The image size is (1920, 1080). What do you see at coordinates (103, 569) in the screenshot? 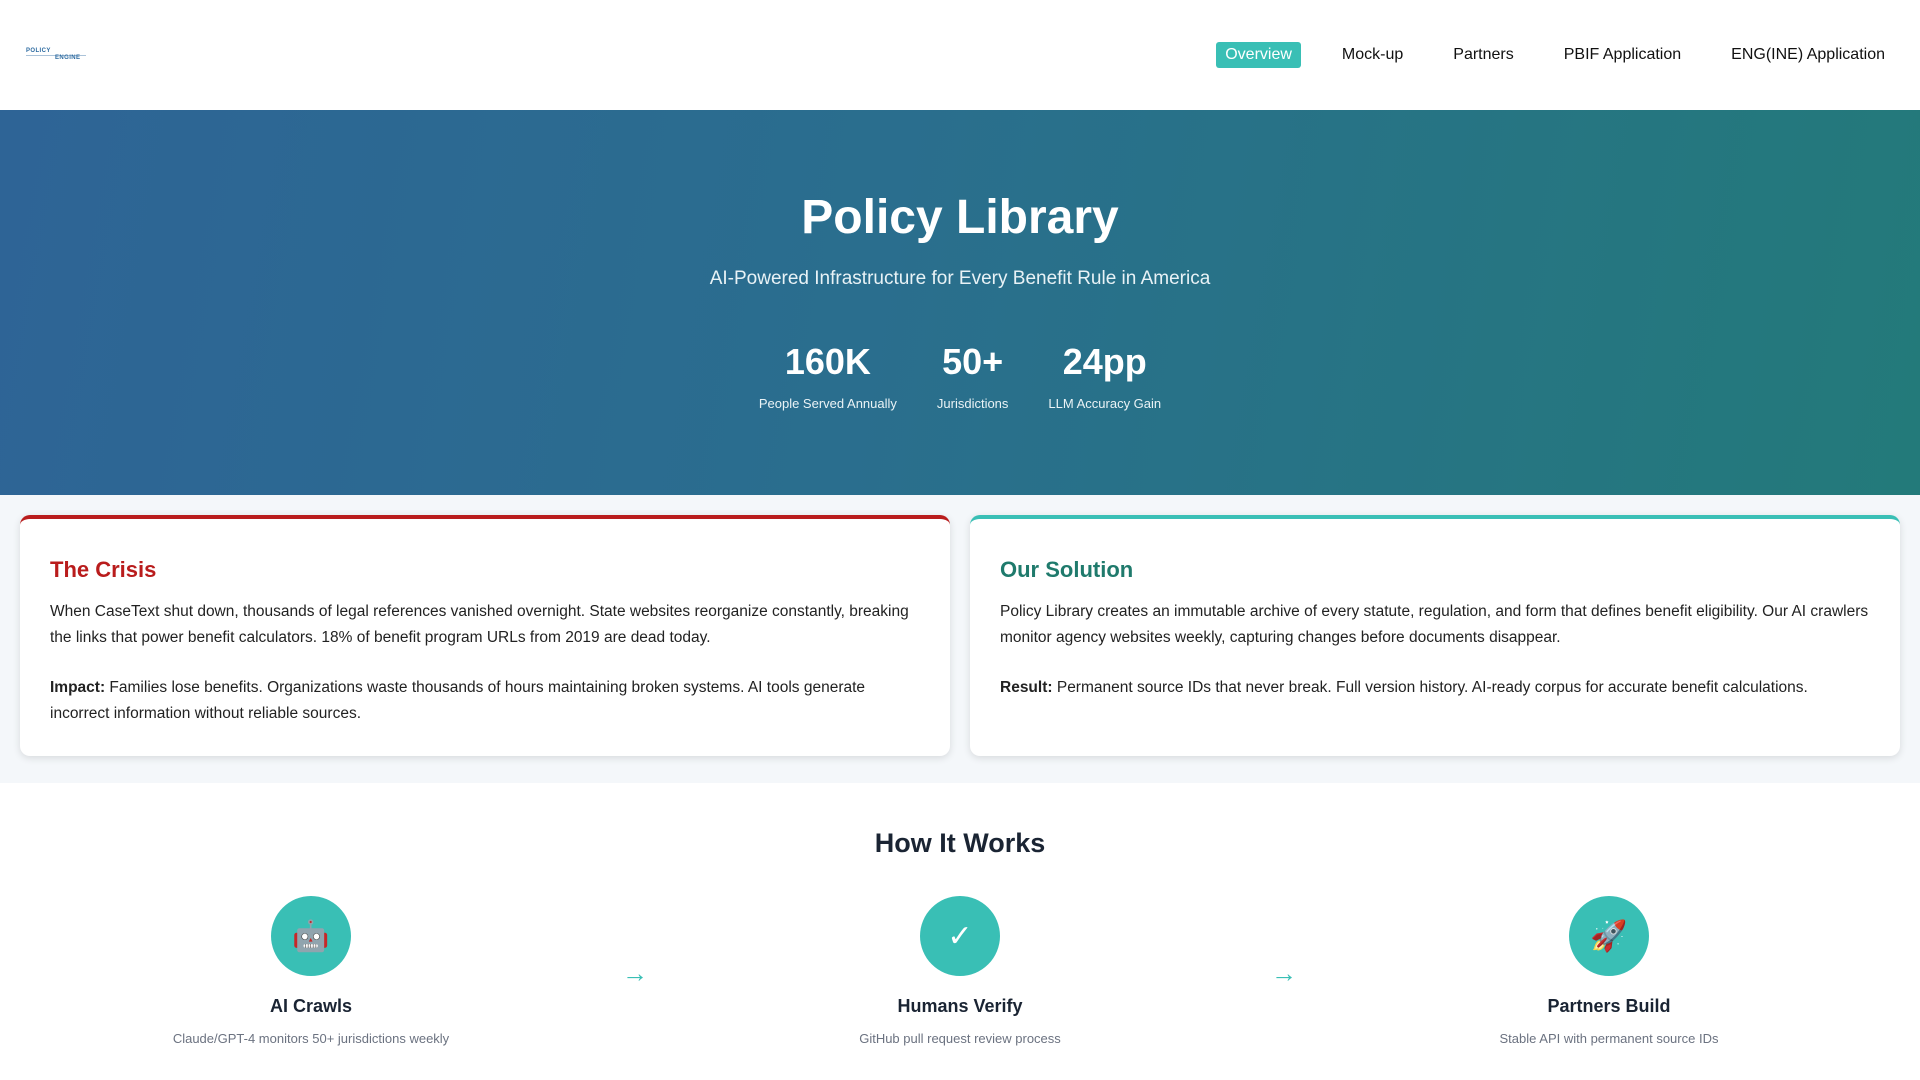
I see `crisis-title: The Crisis` at bounding box center [103, 569].